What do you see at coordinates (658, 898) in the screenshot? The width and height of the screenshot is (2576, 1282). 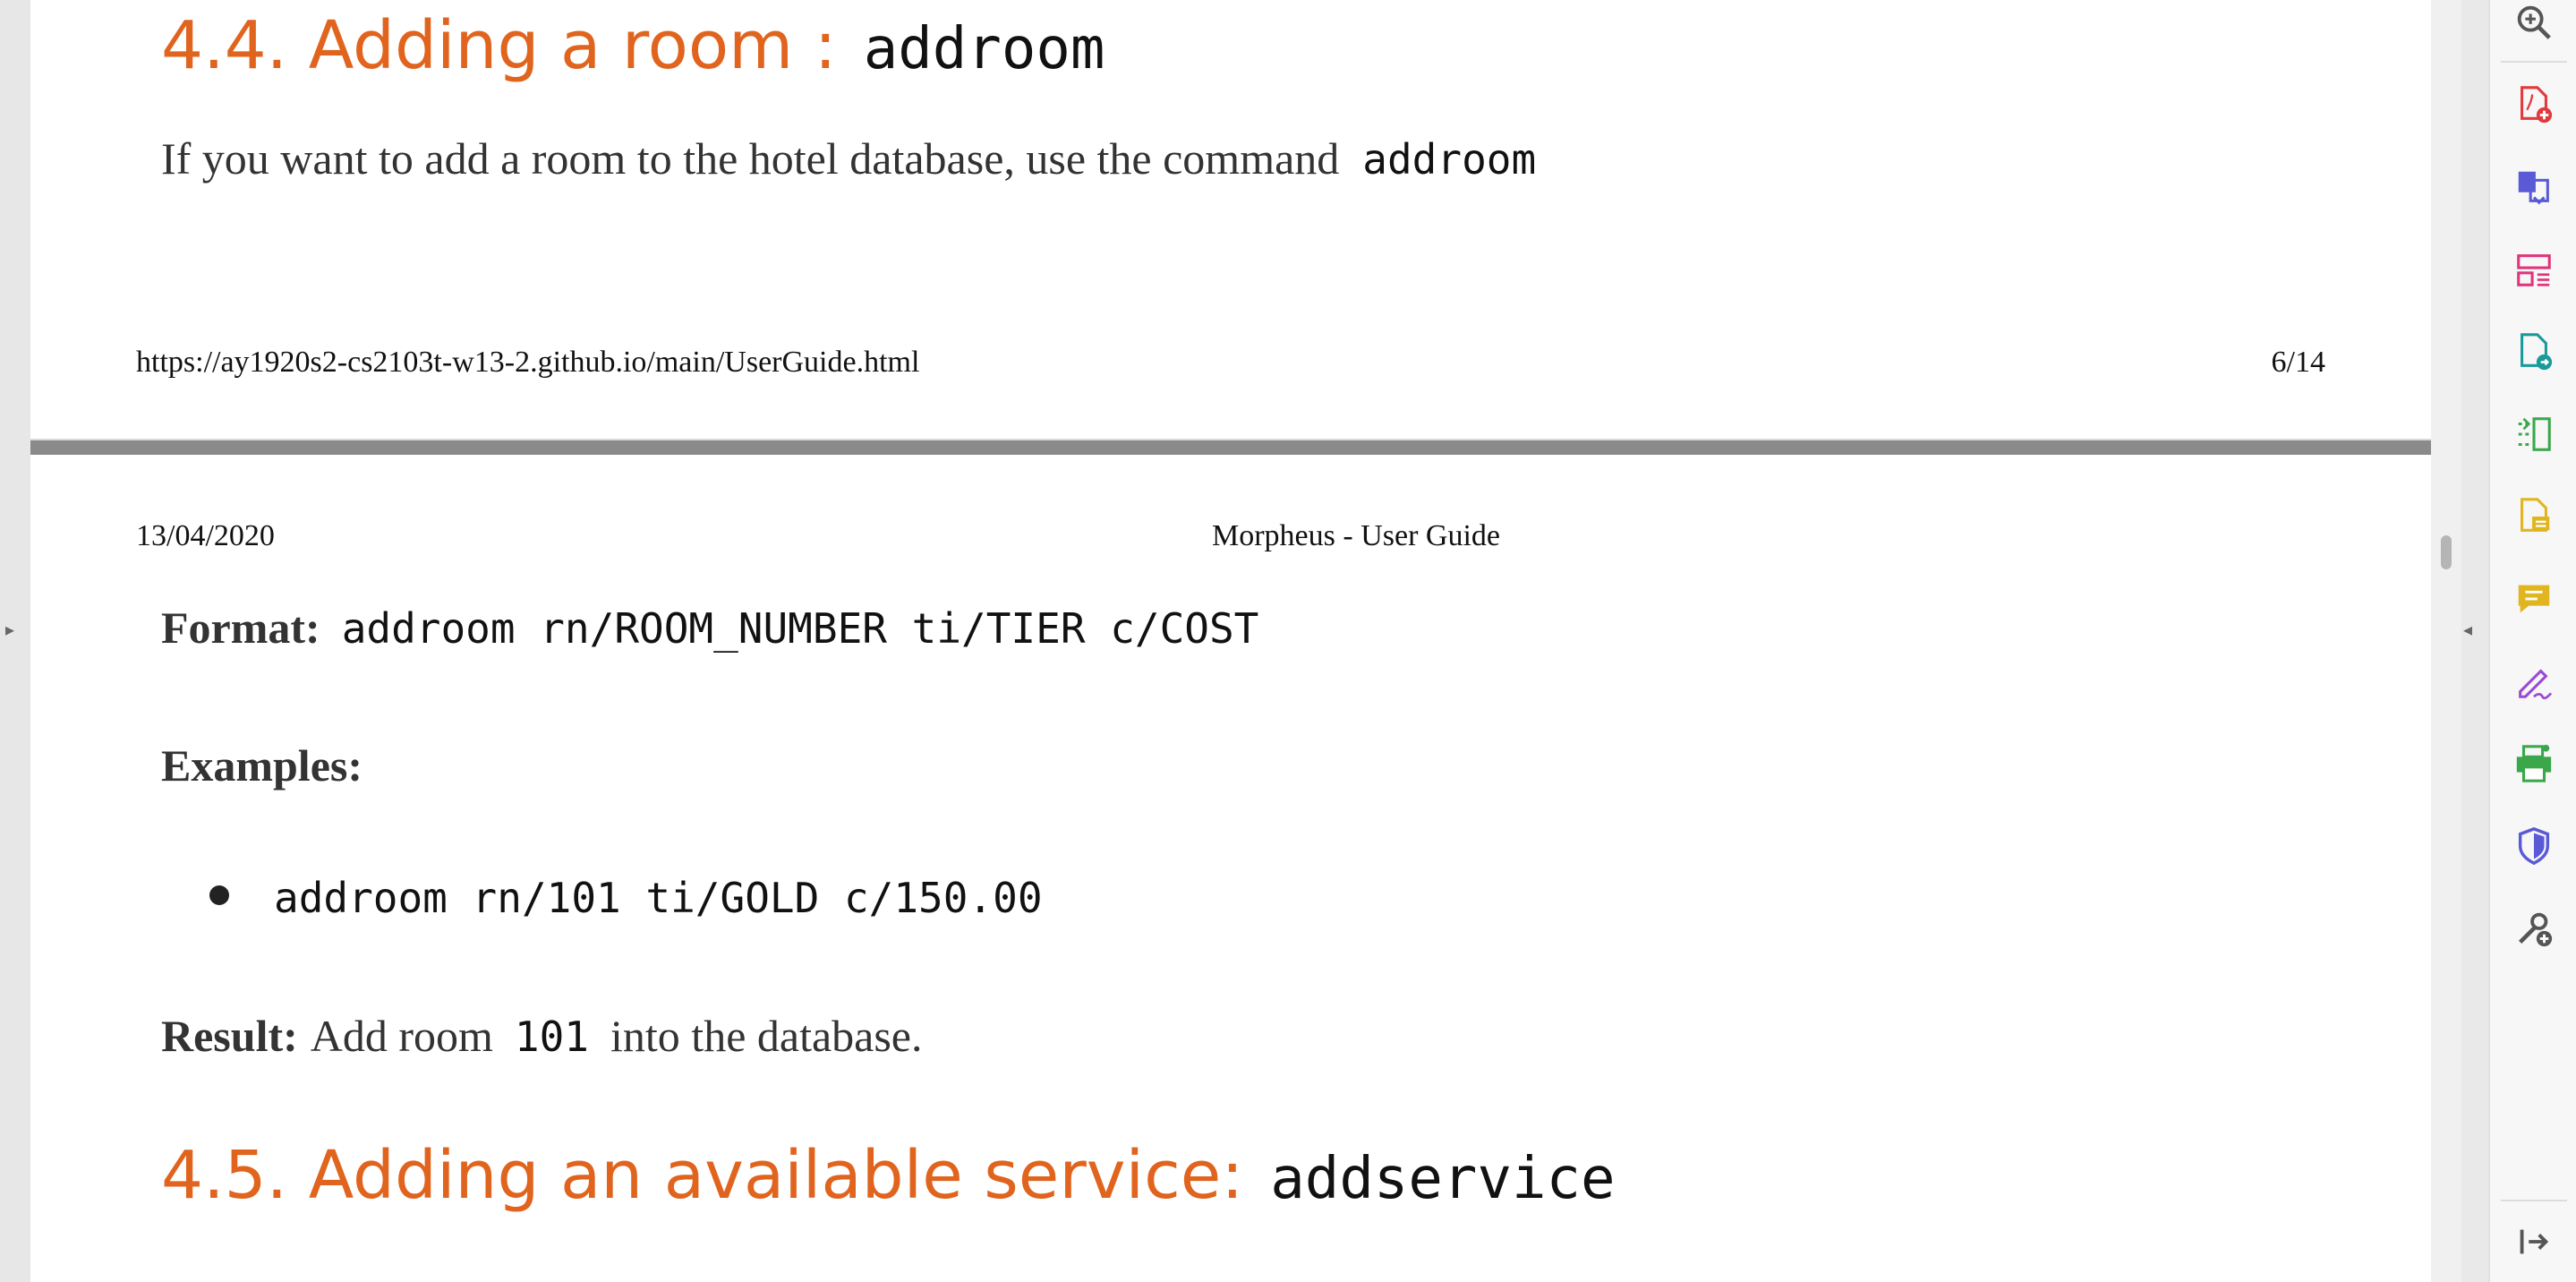 I see `example-command: addroom rn/101 ti/GOLD c/150.00` at bounding box center [658, 898].